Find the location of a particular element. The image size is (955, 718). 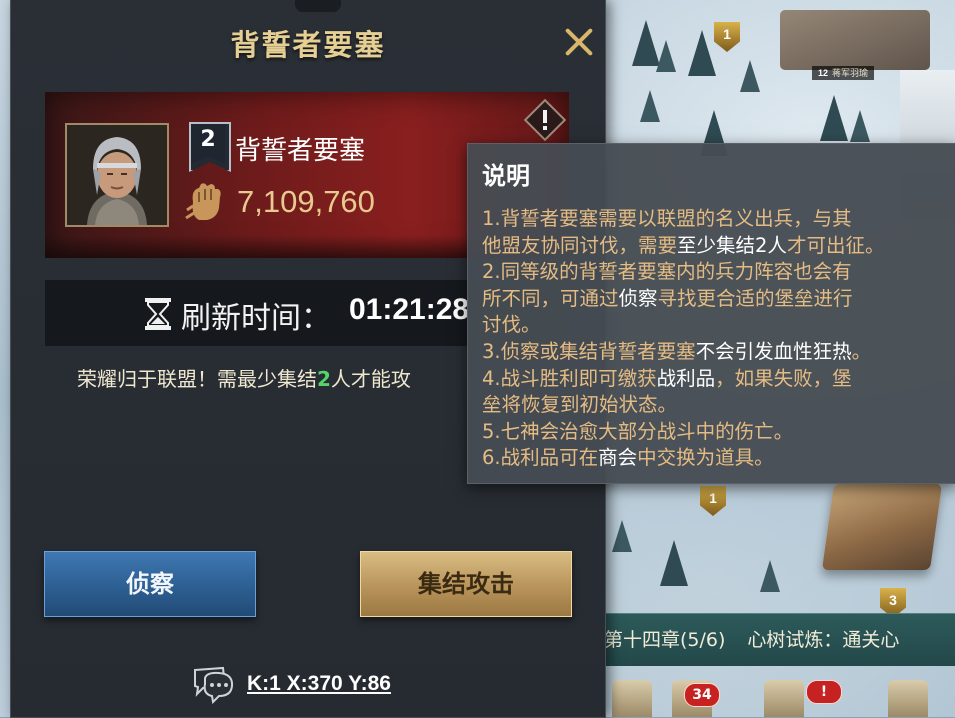

notification-count-badge: 34 is located at coordinates (702, 695).